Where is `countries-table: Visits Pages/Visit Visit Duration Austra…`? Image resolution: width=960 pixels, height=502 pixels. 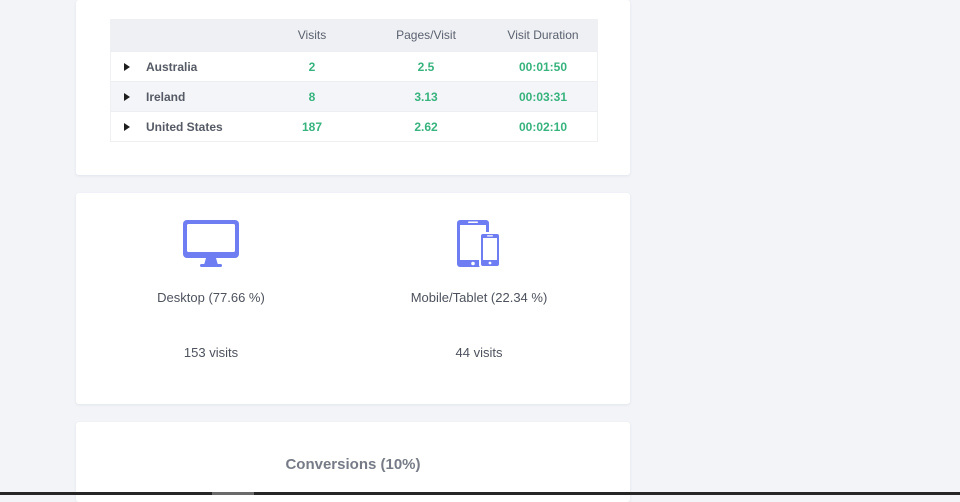 countries-table: Visits Pages/Visit Visit Duration Austra… is located at coordinates (354, 80).